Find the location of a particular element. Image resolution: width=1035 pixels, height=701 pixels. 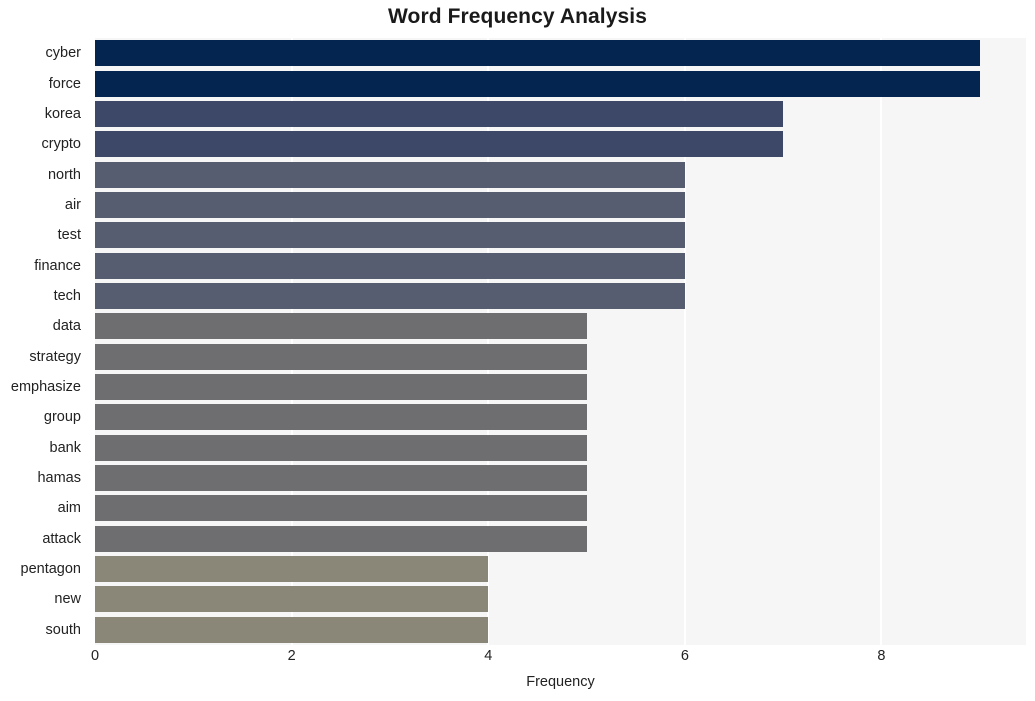

y-axis-tick-label: strategy is located at coordinates (55, 356).